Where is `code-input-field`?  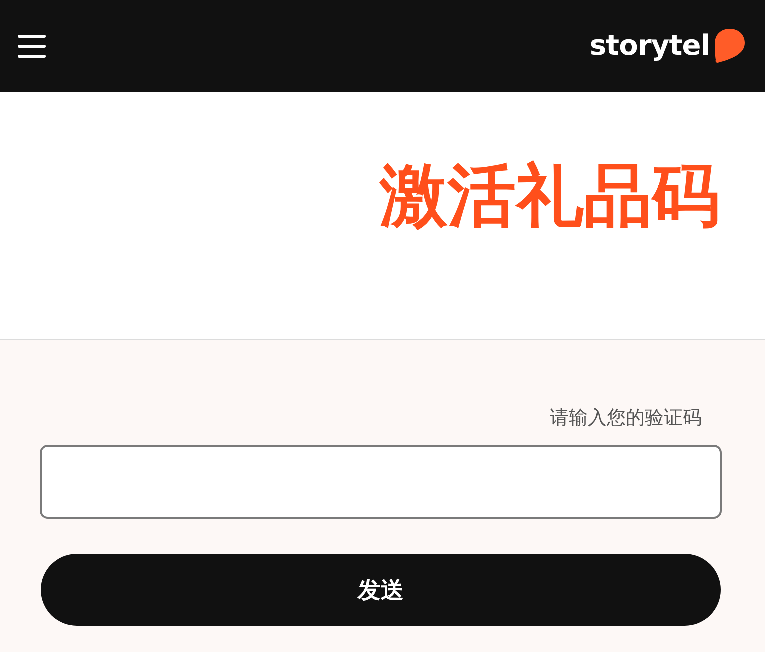 code-input-field is located at coordinates (381, 482).